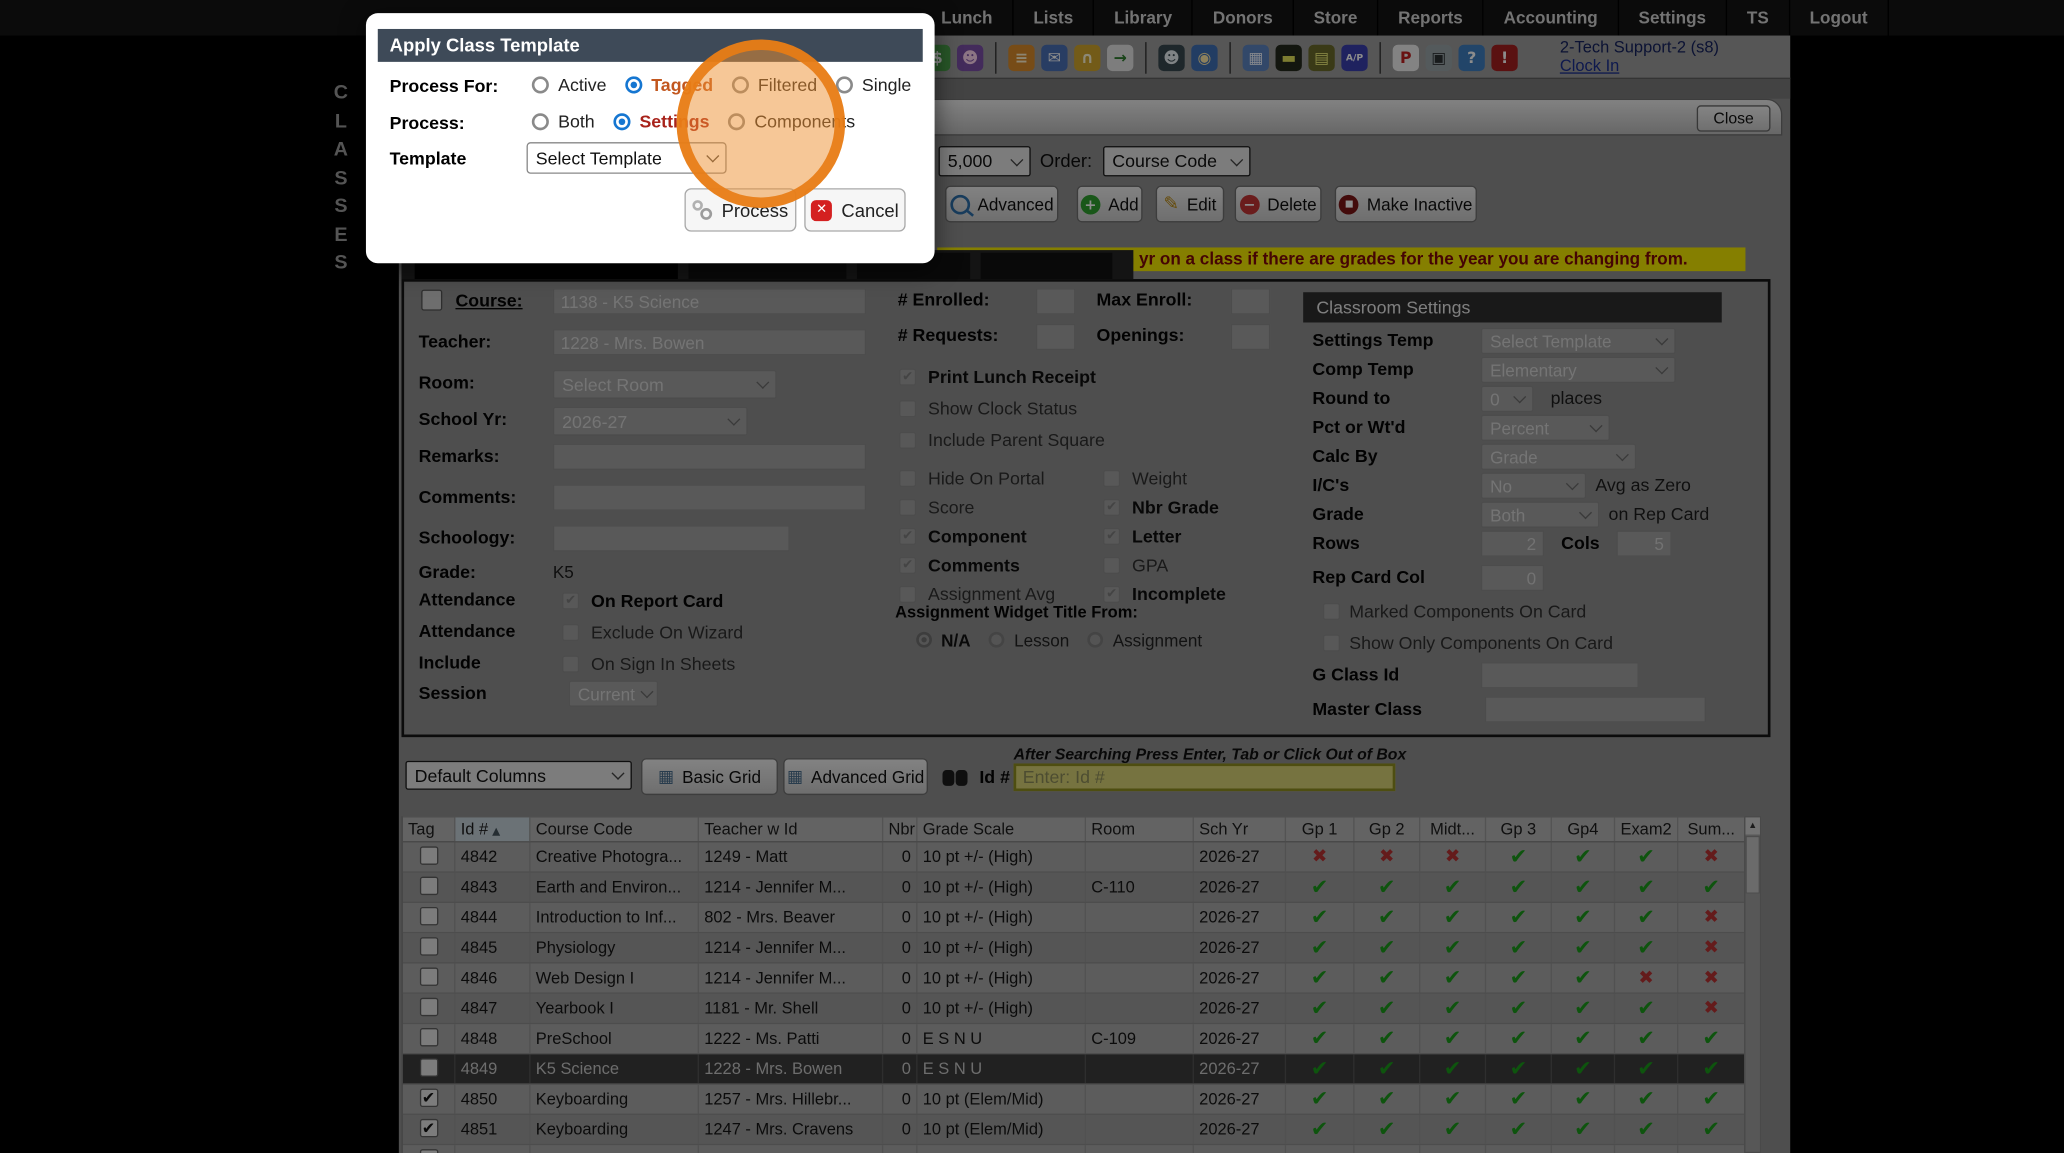 The image size is (2064, 1153). I want to click on highlight-circle, so click(761, 123).